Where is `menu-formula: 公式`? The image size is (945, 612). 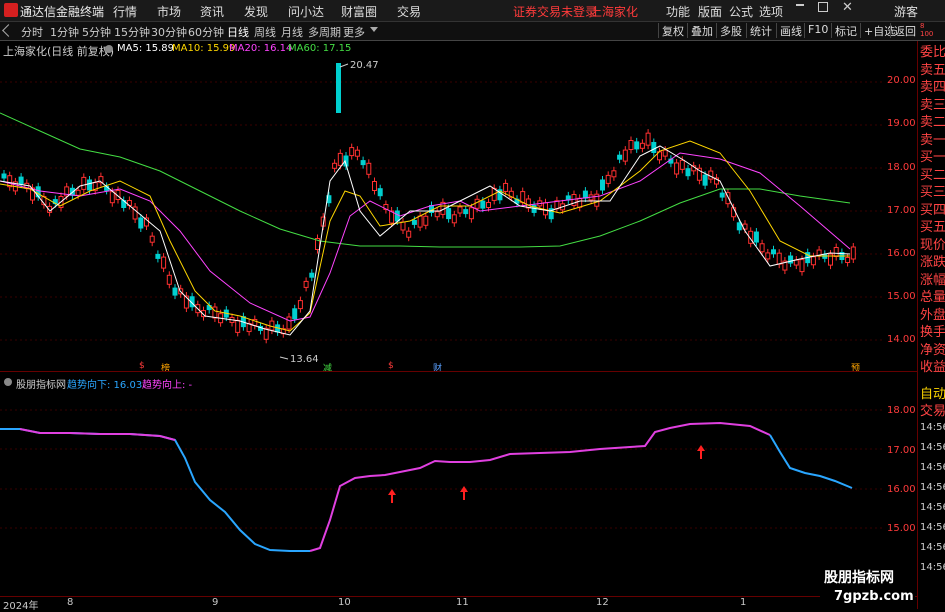 menu-formula: 公式 is located at coordinates (741, 11).